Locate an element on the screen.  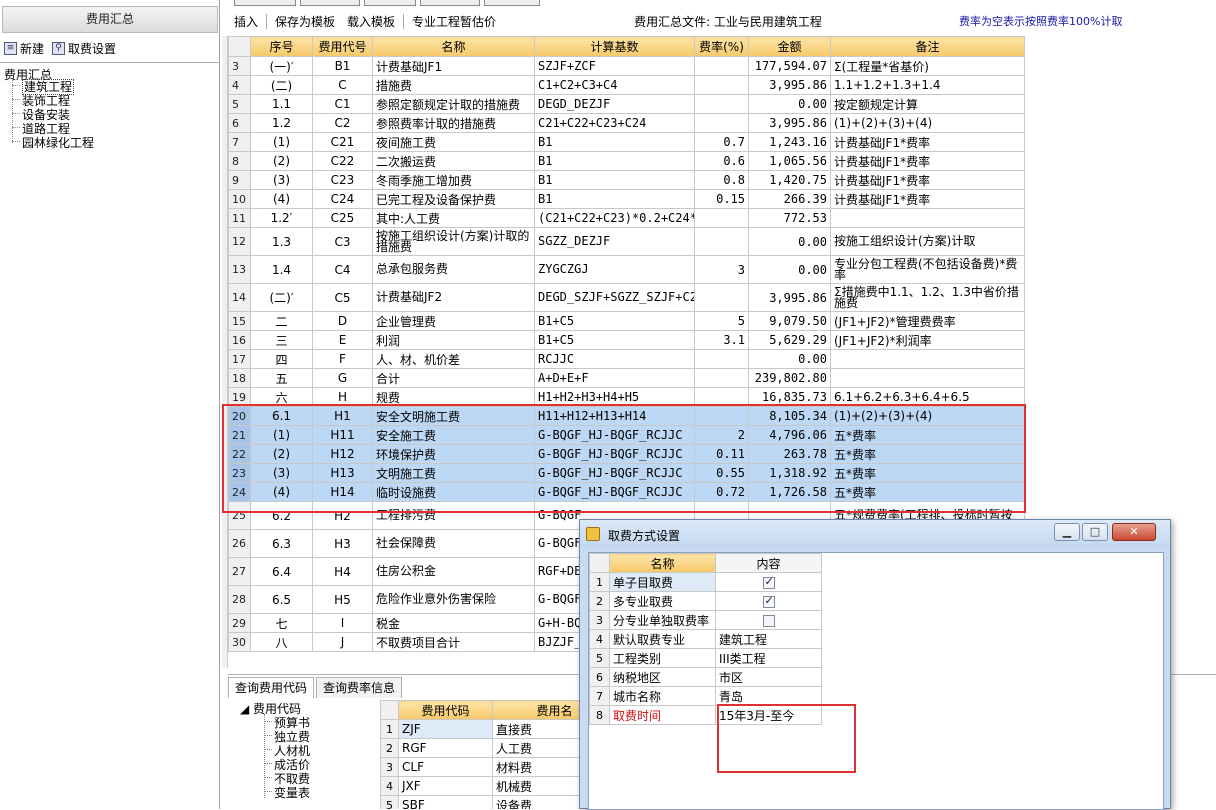
cell-base: B1 is located at coordinates (614, 142).